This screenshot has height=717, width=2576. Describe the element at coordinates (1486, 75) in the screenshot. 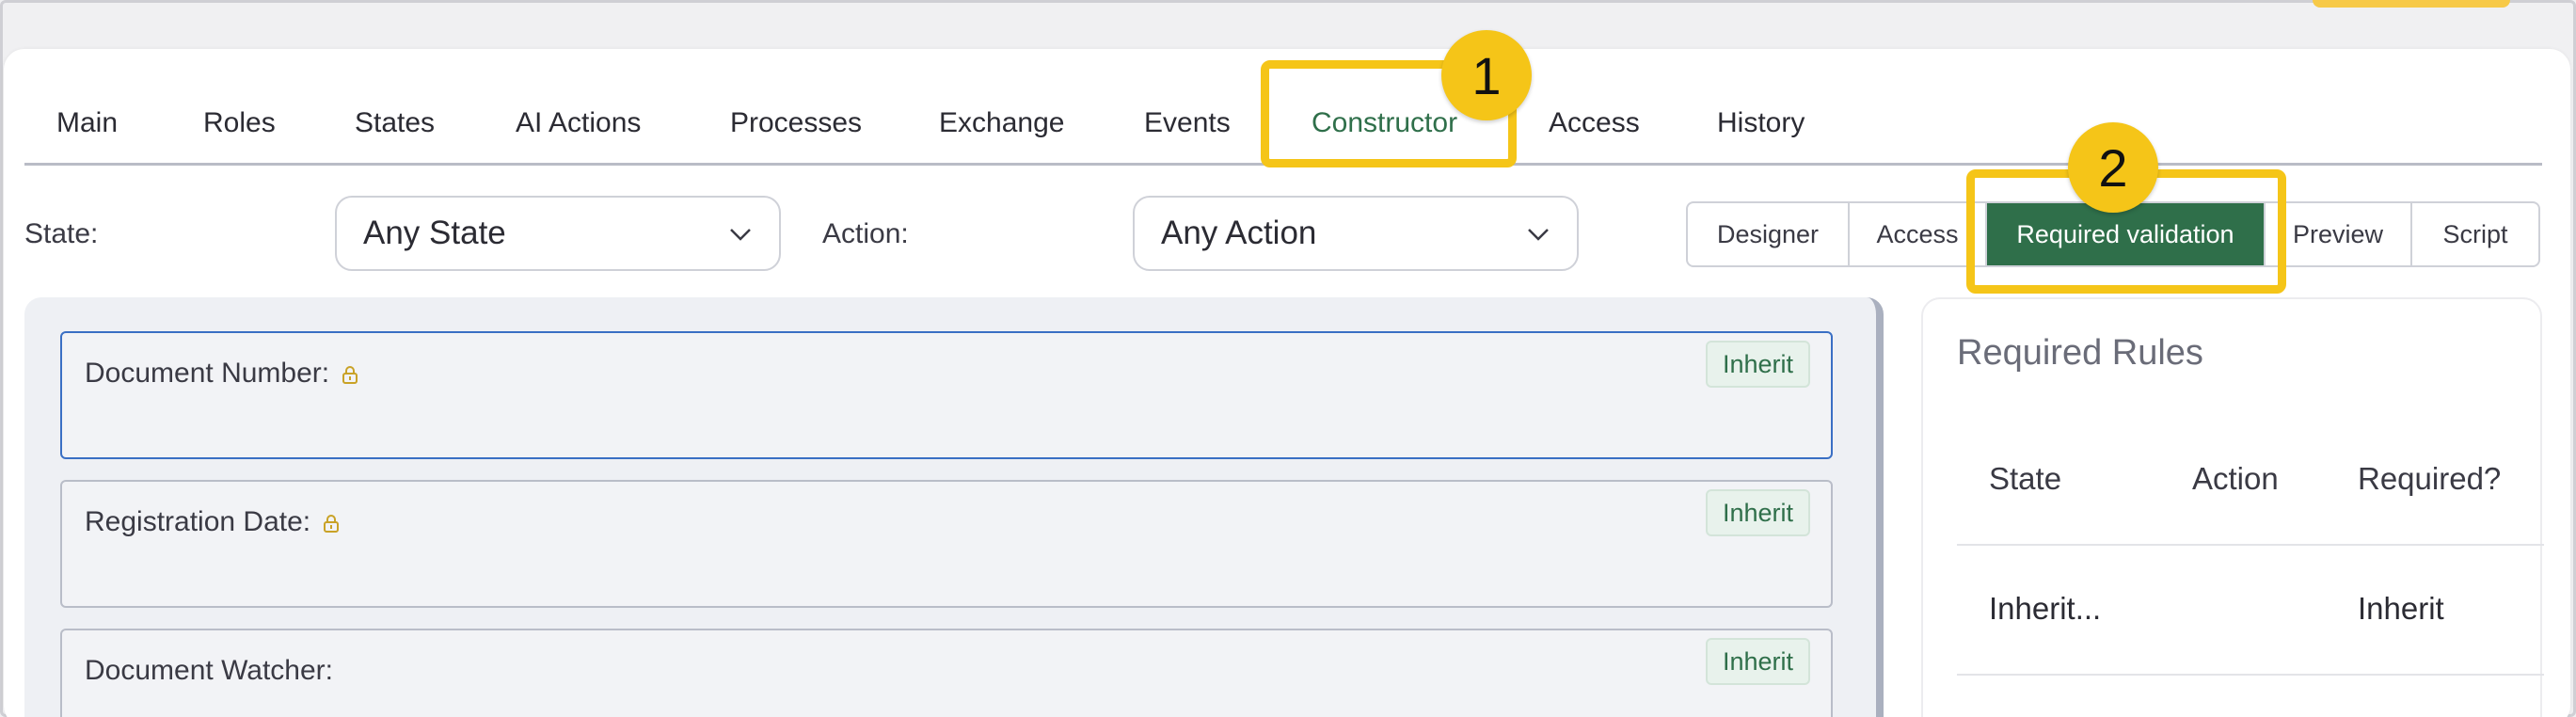

I see `annotation-badge-1: 1` at that location.